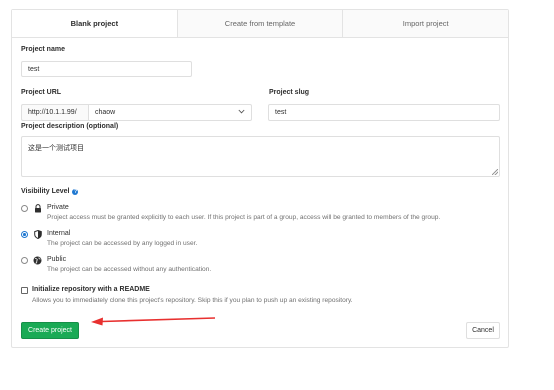  I want to click on project-url-prefix: http://10.1.1.99/, so click(54, 112).